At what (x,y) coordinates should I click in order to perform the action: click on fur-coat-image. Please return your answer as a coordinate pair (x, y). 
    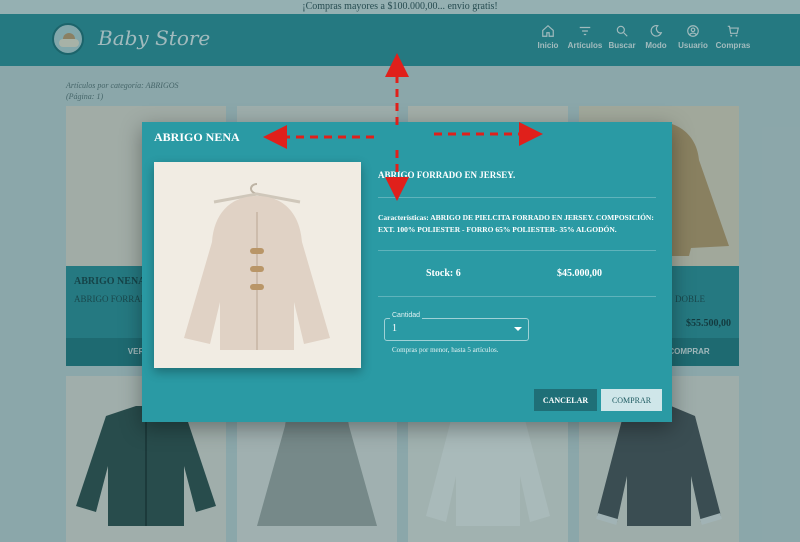
    Looking at the image, I should click on (257, 265).